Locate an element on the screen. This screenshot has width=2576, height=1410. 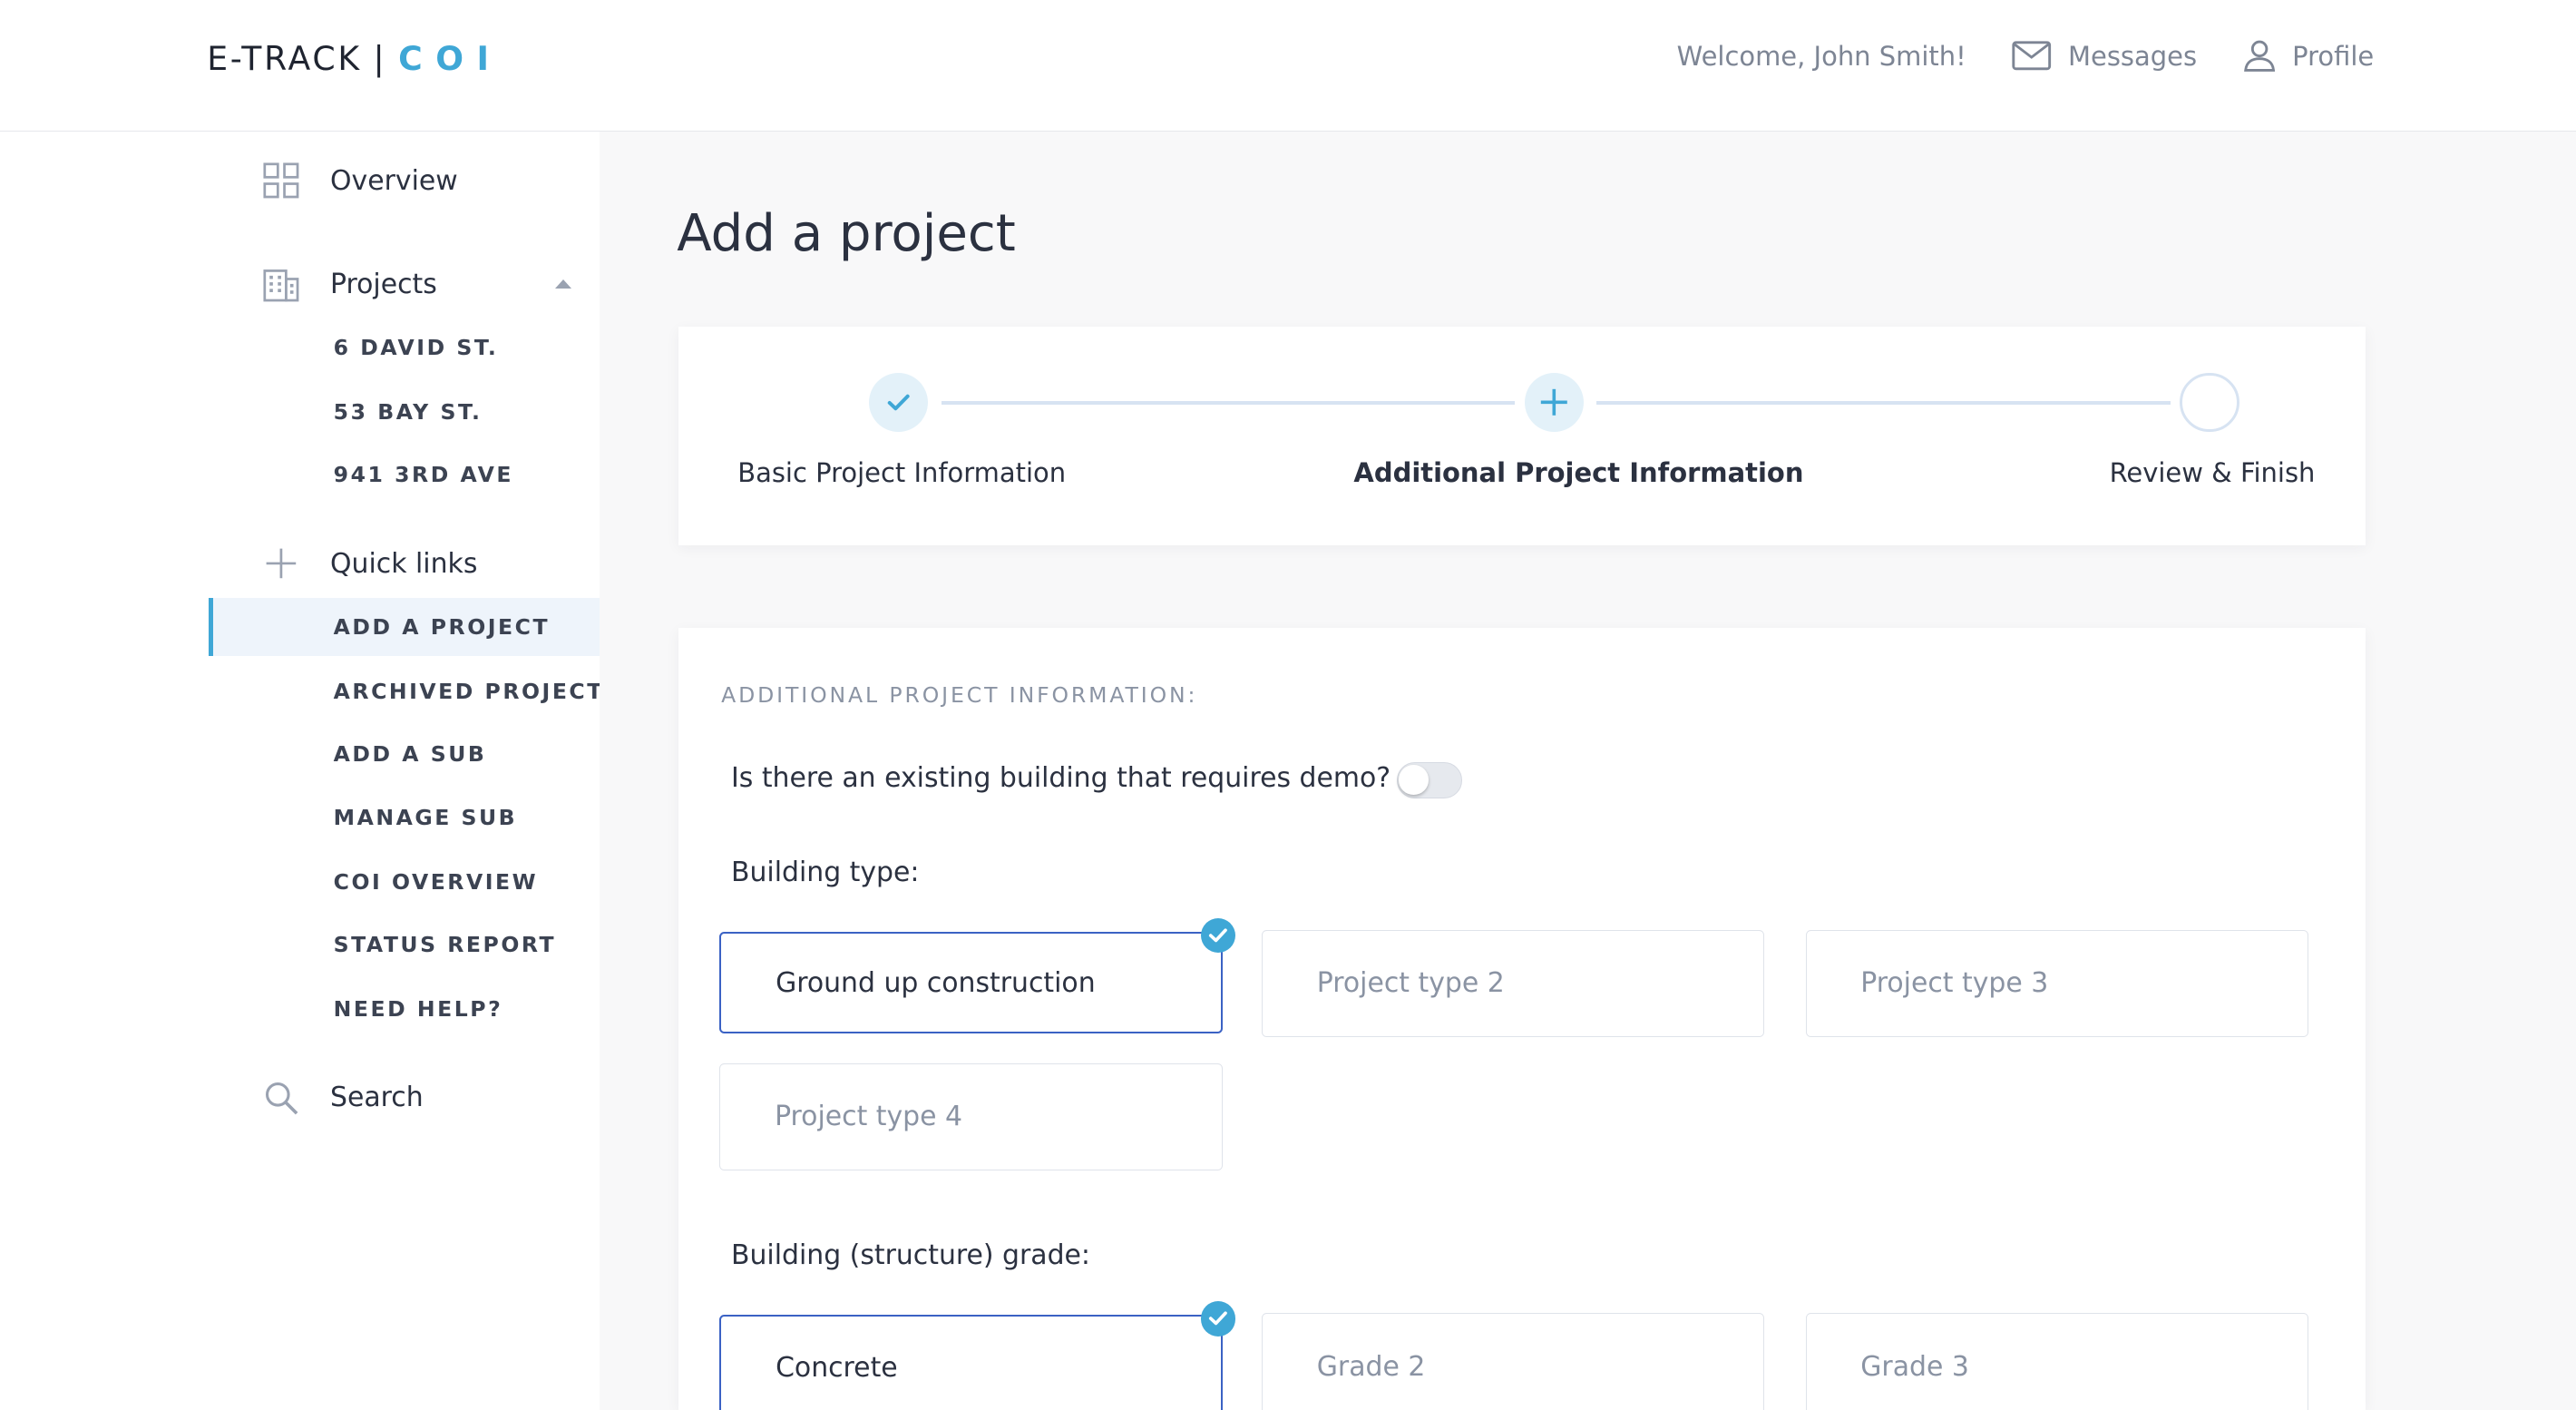
quick-link-need-help: NEED HELP? is located at coordinates (418, 1009).